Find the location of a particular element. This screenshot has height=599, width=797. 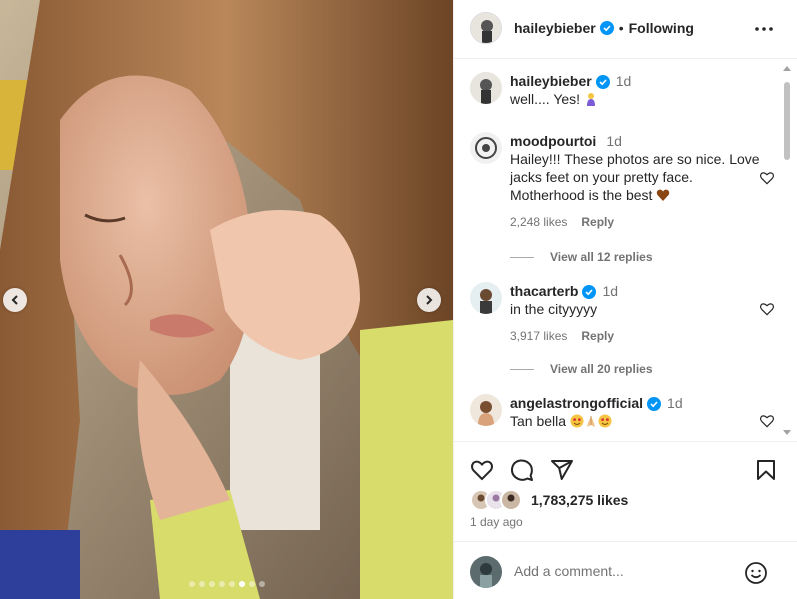

chevron-right-icon is located at coordinates (429, 300).